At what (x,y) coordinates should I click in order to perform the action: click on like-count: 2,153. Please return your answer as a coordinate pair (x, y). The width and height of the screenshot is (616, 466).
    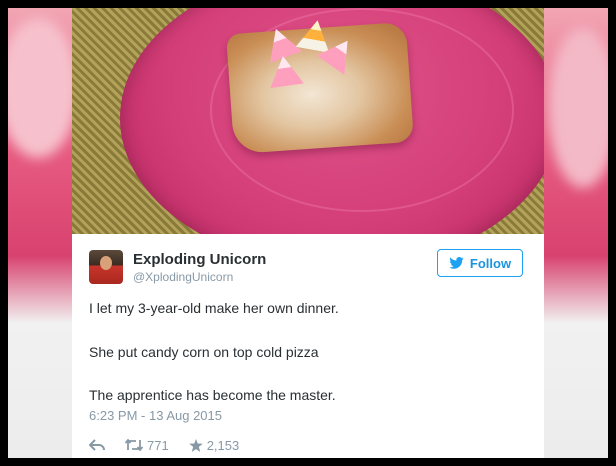
    Looking at the image, I should click on (223, 445).